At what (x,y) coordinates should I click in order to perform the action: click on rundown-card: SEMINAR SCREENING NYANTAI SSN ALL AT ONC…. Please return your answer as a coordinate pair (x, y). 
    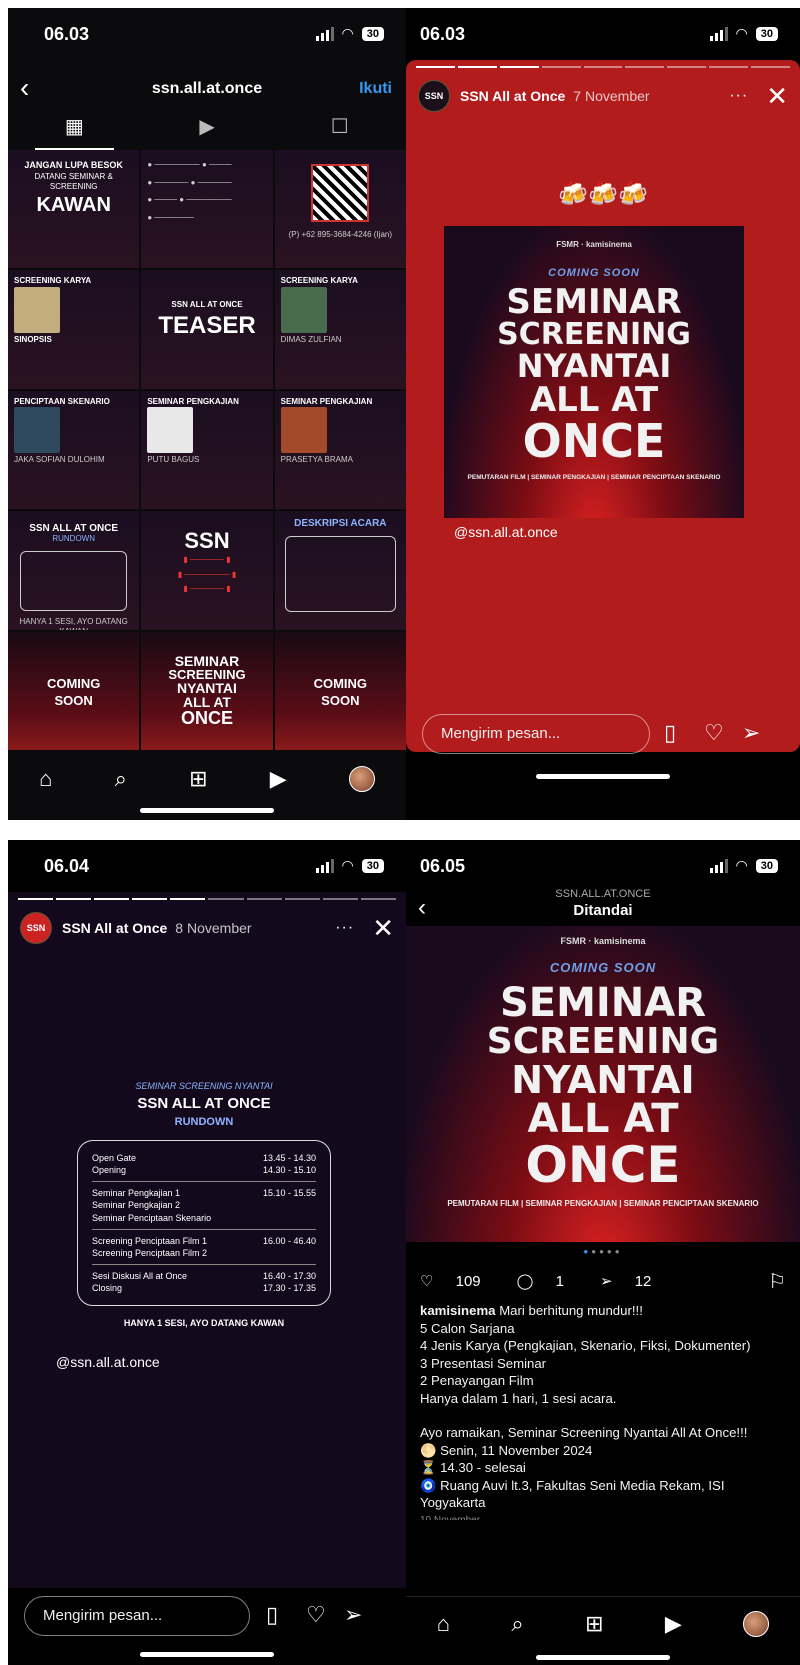
    Looking at the image, I should click on (204, 1202).